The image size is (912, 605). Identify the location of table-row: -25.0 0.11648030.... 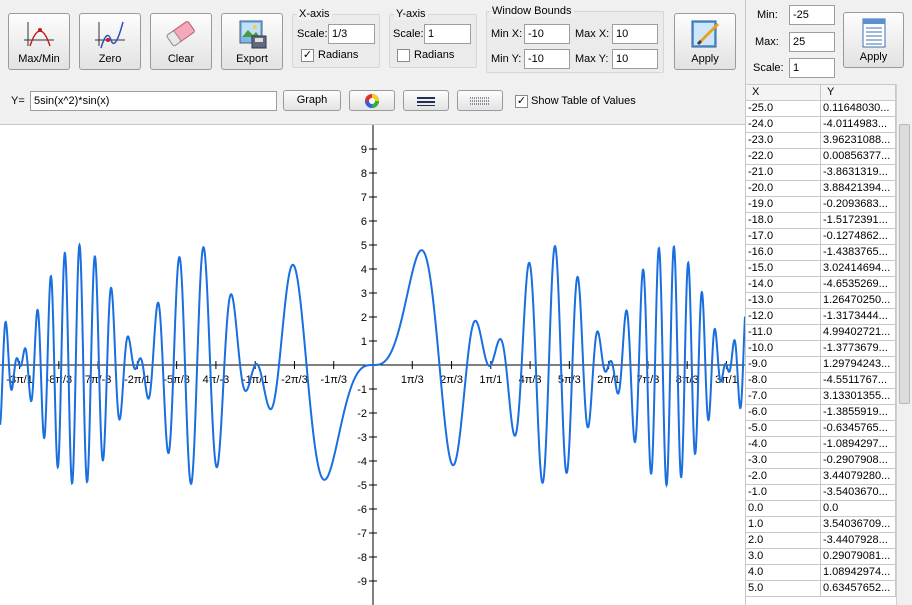
(821, 109).